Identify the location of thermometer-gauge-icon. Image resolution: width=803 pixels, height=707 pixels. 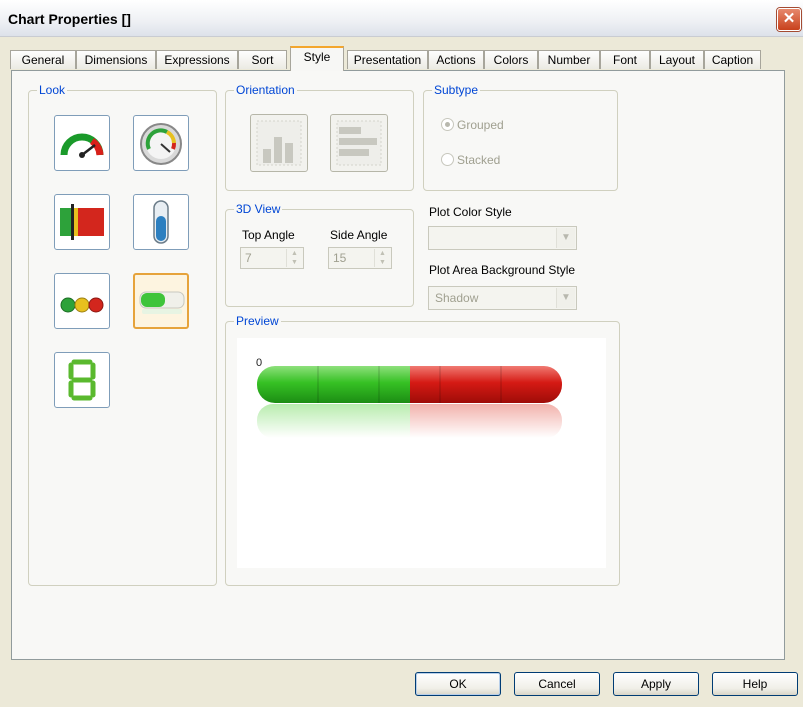
(161, 222).